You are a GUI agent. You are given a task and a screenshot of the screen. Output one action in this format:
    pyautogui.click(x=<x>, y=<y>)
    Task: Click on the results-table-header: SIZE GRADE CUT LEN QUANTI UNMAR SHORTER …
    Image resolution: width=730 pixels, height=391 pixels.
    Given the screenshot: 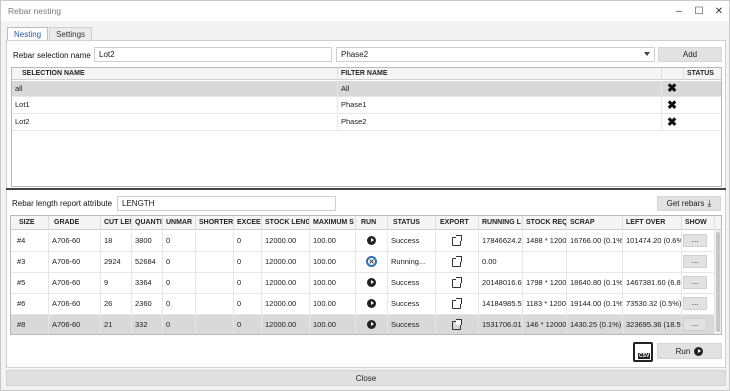 What is the action you would take?
    pyautogui.click(x=366, y=223)
    